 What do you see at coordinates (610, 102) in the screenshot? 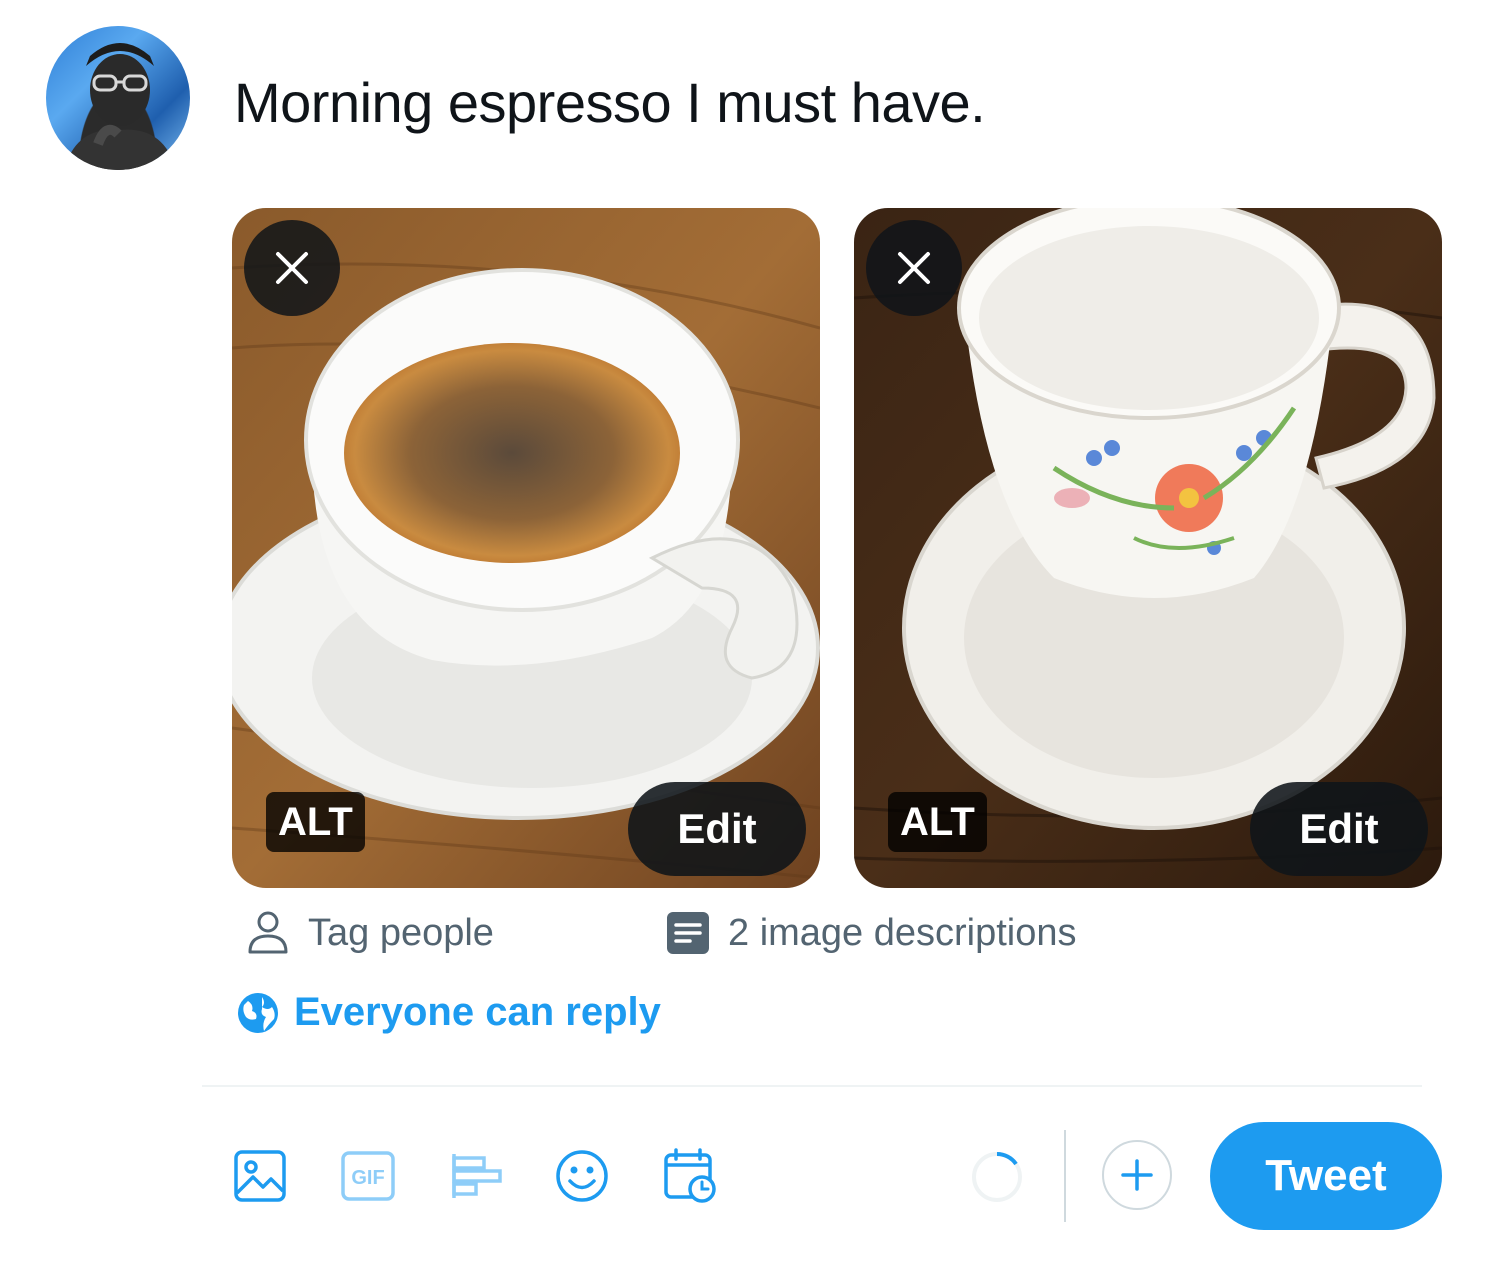
I see `tweet-text: Morning espresso I must have.` at bounding box center [610, 102].